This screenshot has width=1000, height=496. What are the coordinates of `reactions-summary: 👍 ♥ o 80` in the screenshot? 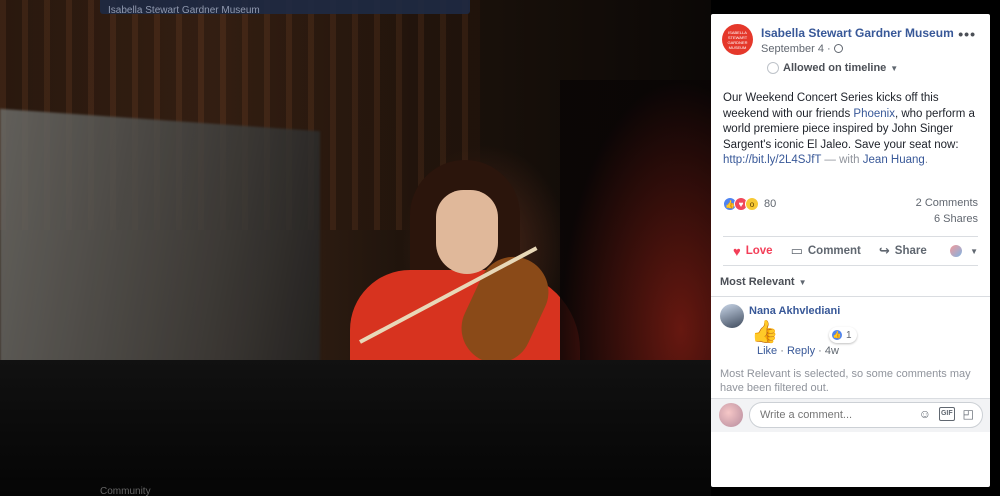 It's located at (749, 204).